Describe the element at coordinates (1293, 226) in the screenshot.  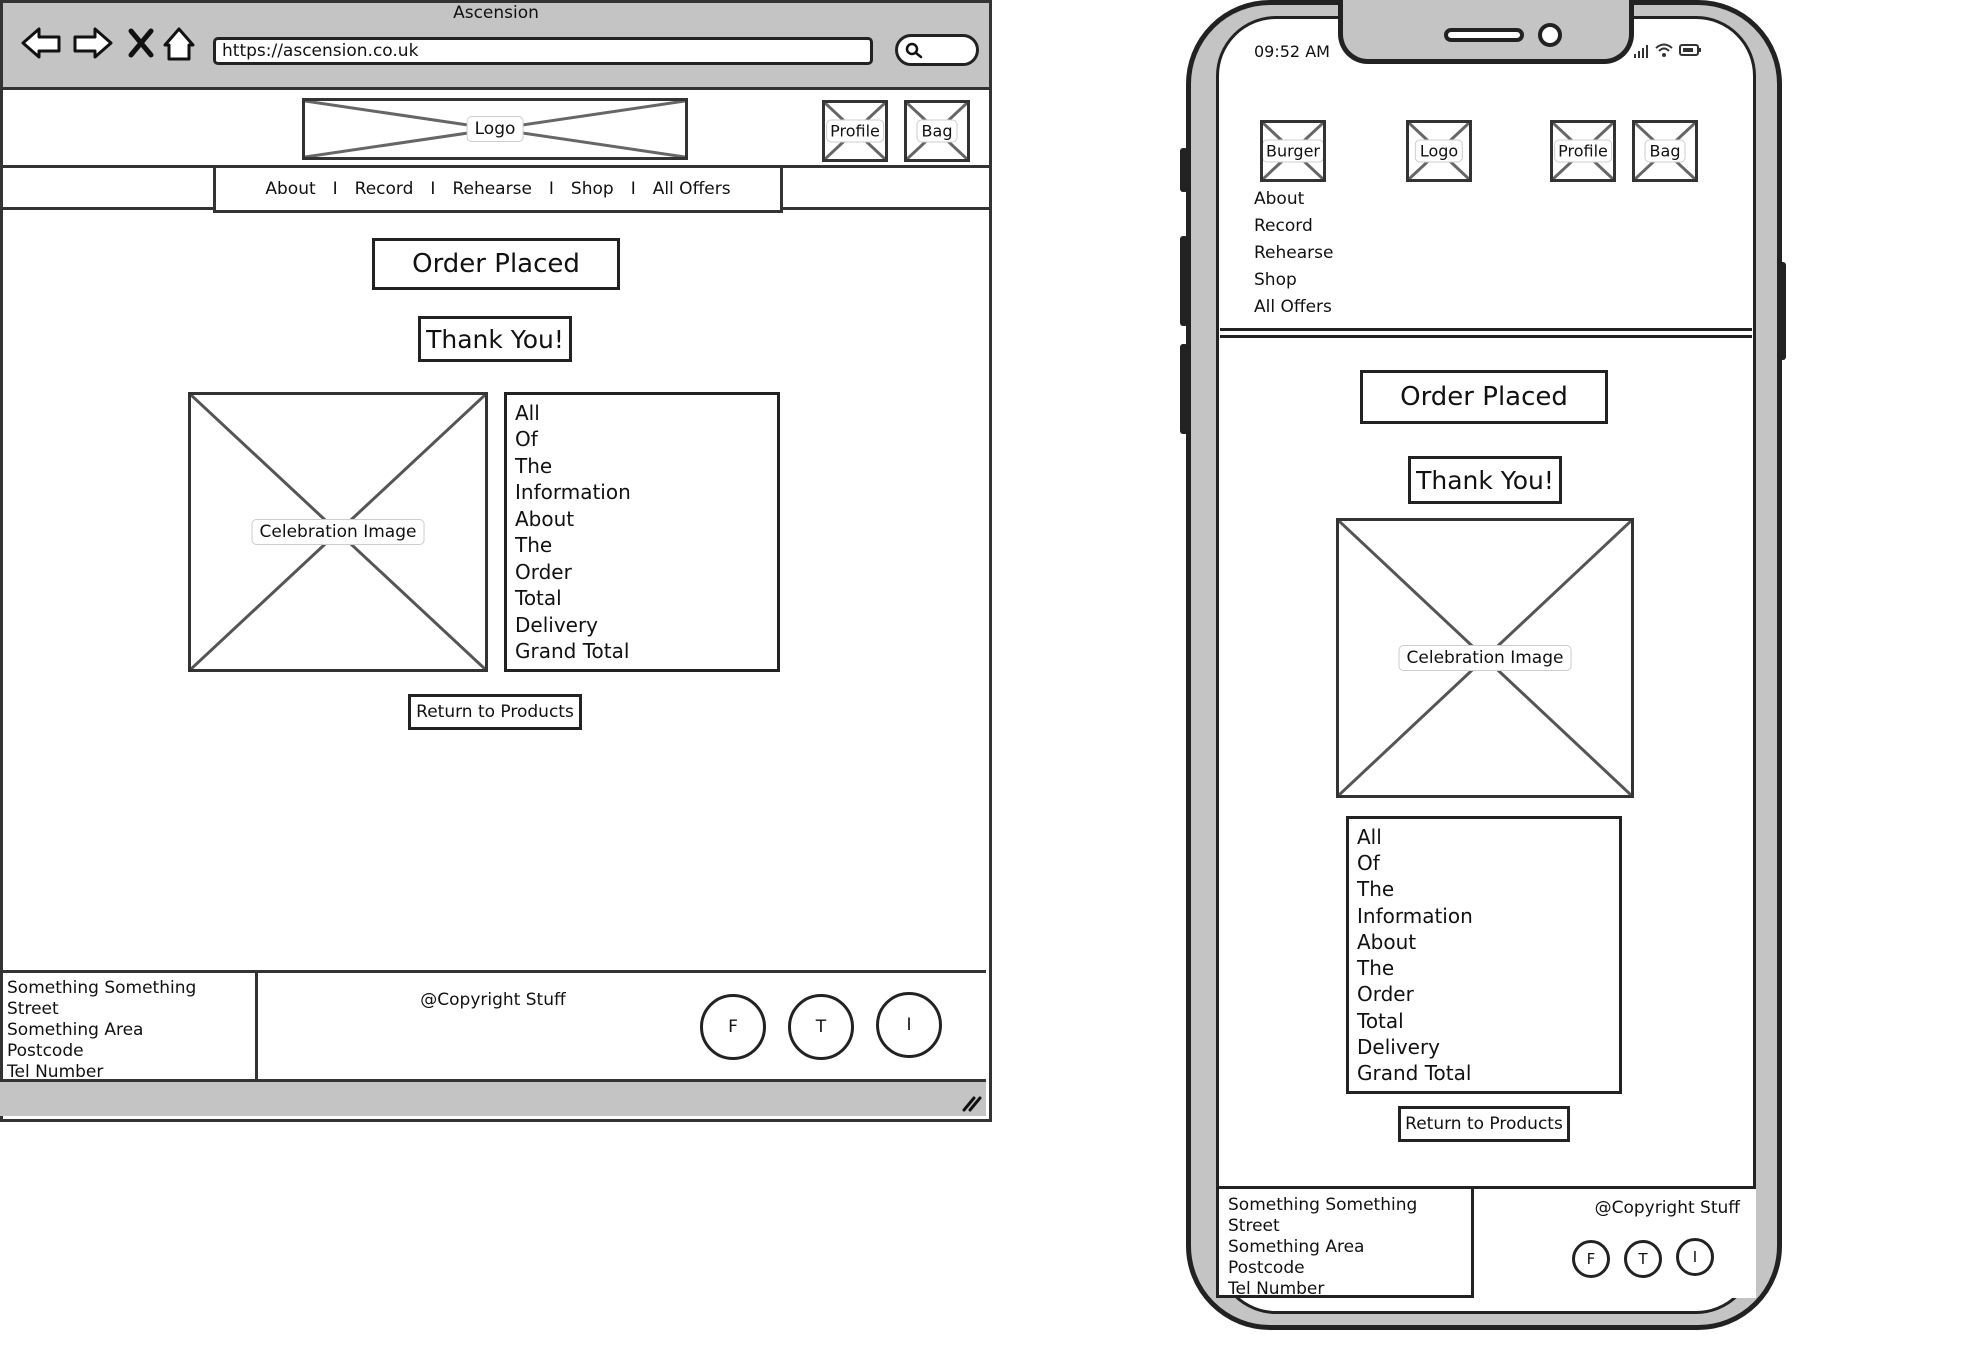
I see `mobile-menu-item-record: Record` at that location.